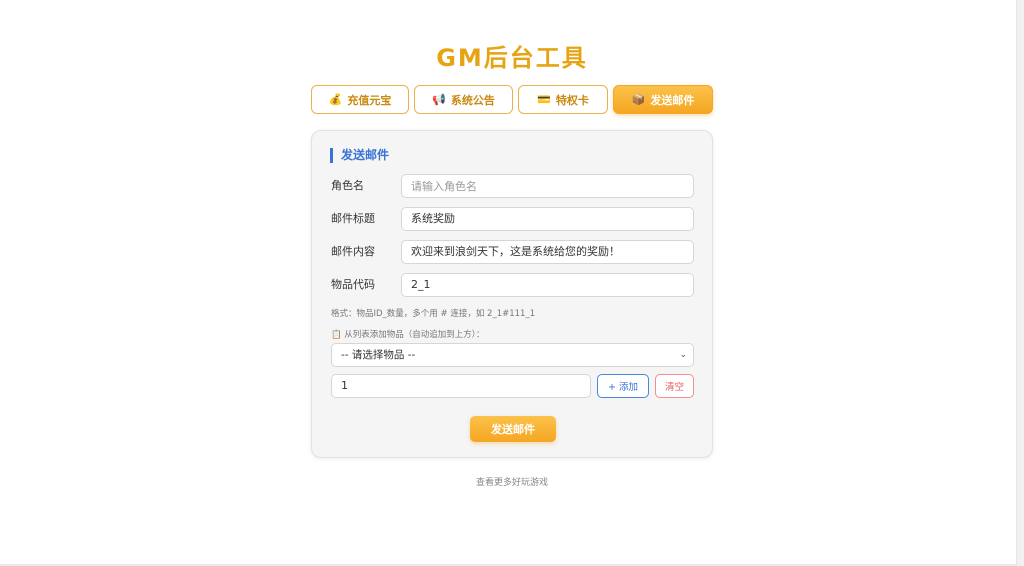 The width and height of the screenshot is (1024, 566). I want to click on tab-label: 充值元宝, so click(369, 100).